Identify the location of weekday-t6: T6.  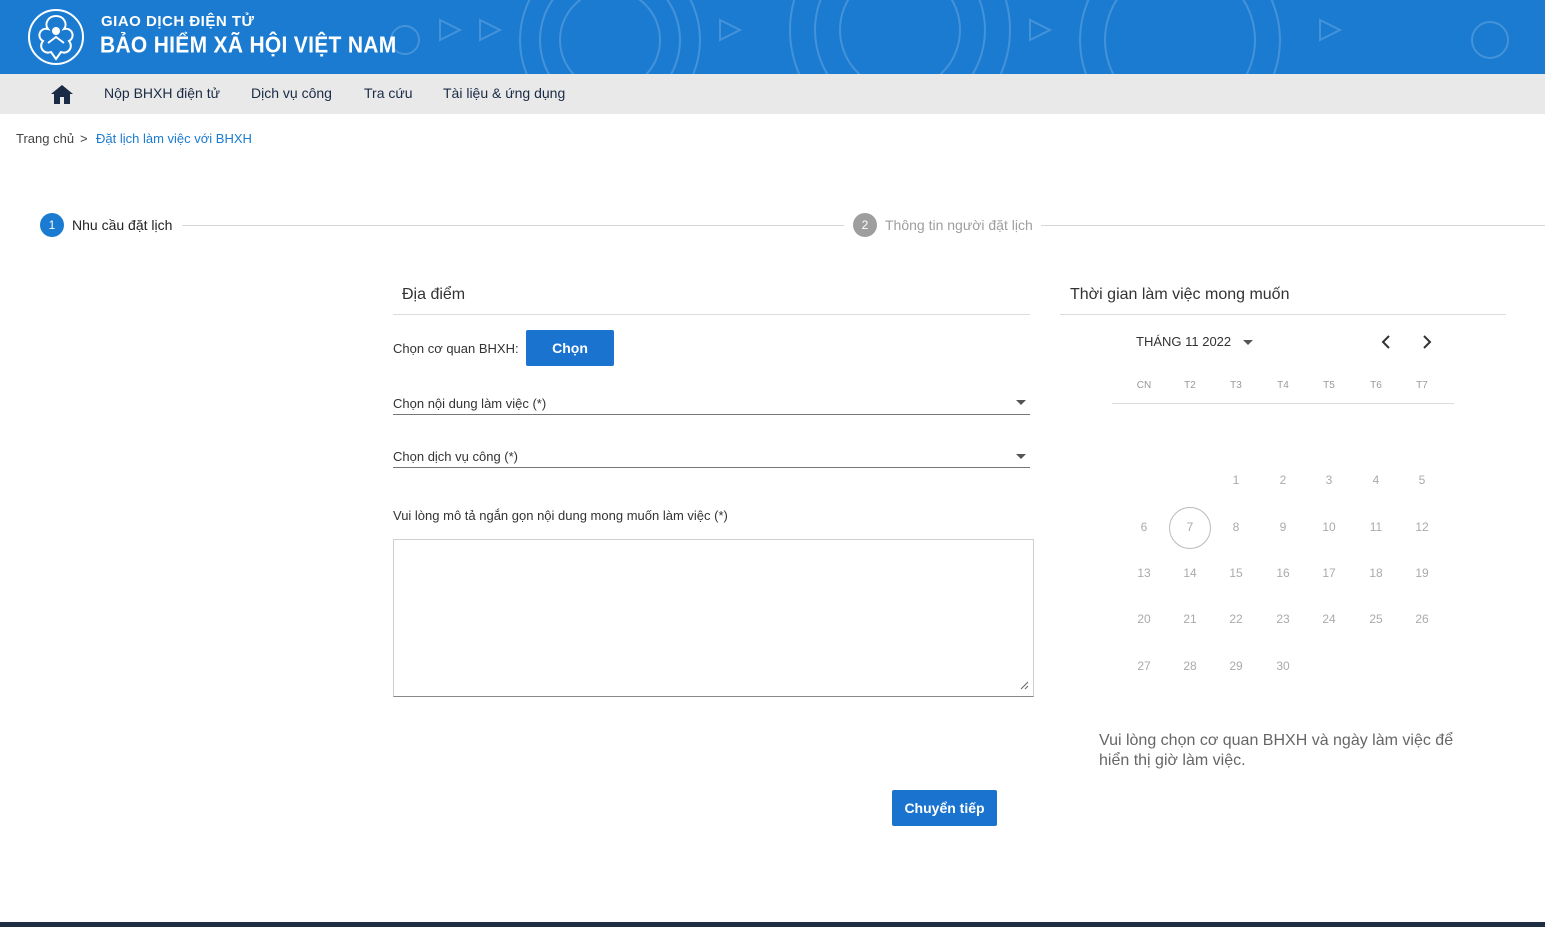
(1376, 385).